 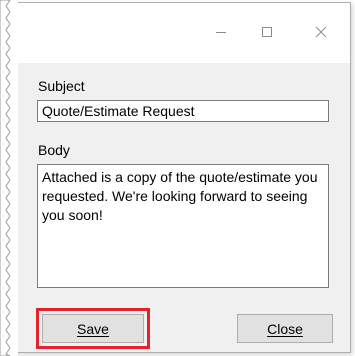 I want to click on close-icon, so click(x=321, y=32).